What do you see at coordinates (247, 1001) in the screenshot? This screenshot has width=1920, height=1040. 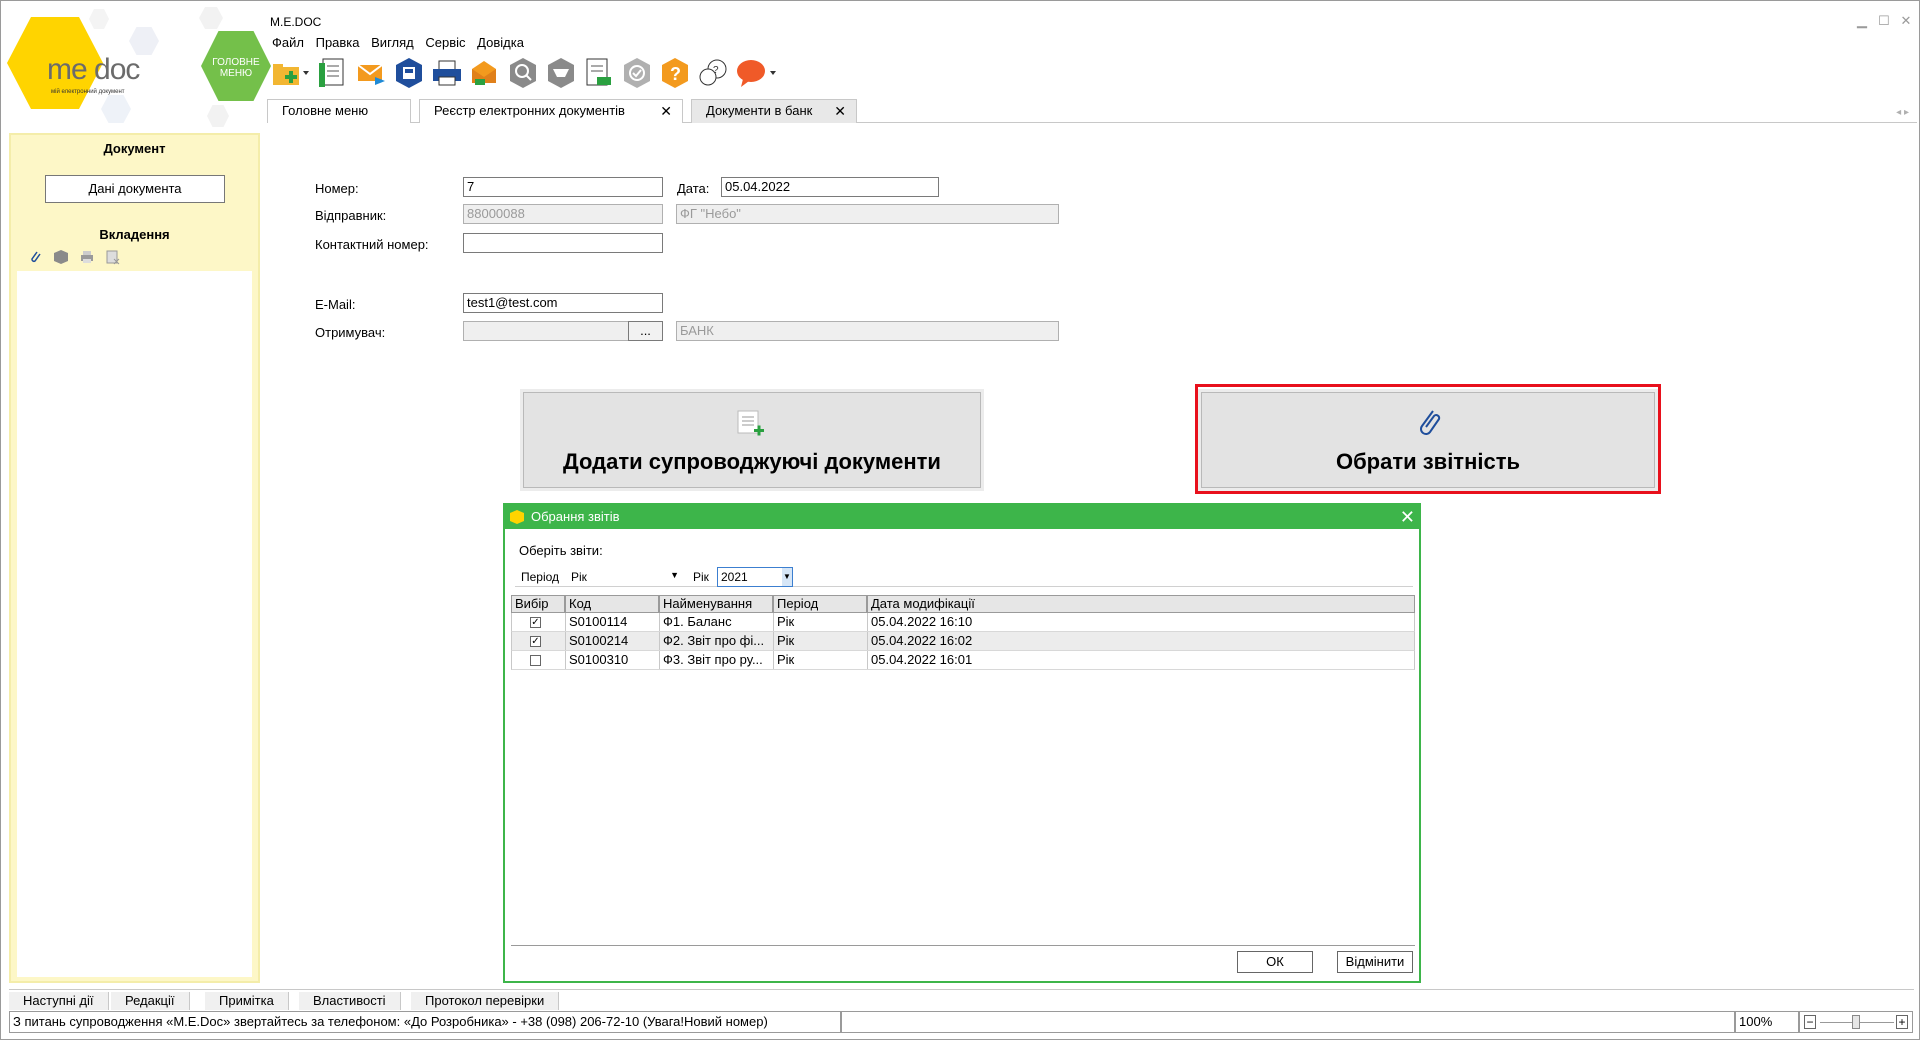 I see `tab-note: Примітка` at bounding box center [247, 1001].